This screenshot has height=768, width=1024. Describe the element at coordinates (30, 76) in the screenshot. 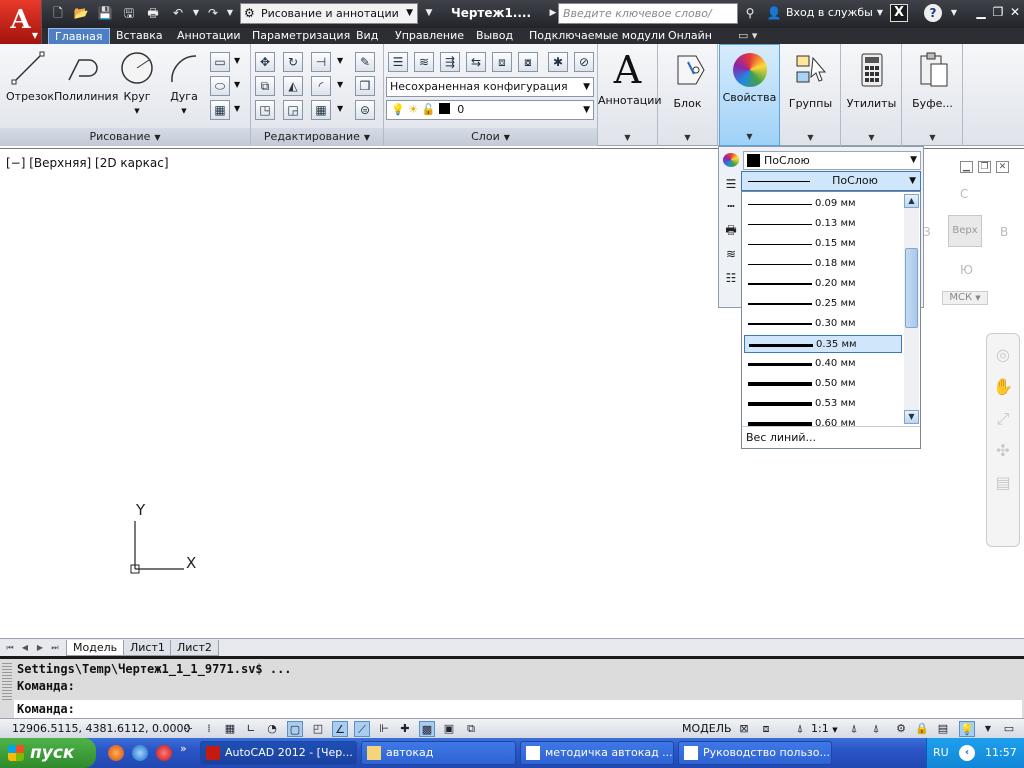

I see `line-tool: Отрезок` at that location.